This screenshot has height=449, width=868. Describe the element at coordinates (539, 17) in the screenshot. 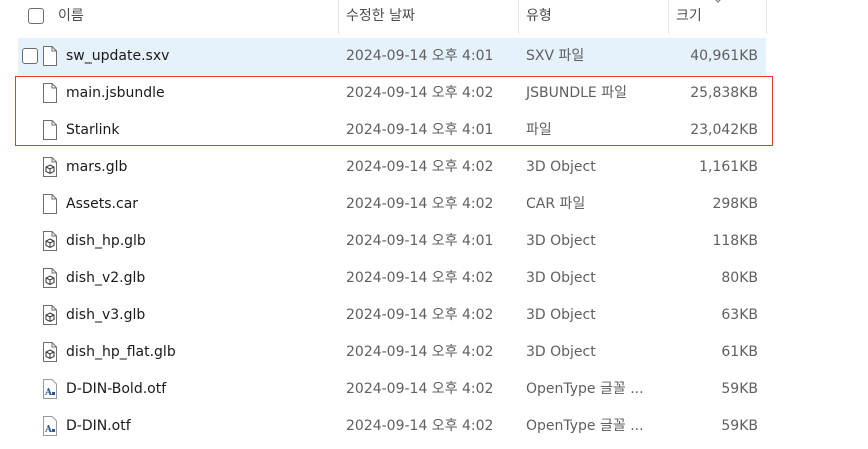

I see `column-header-type: 유형` at that location.